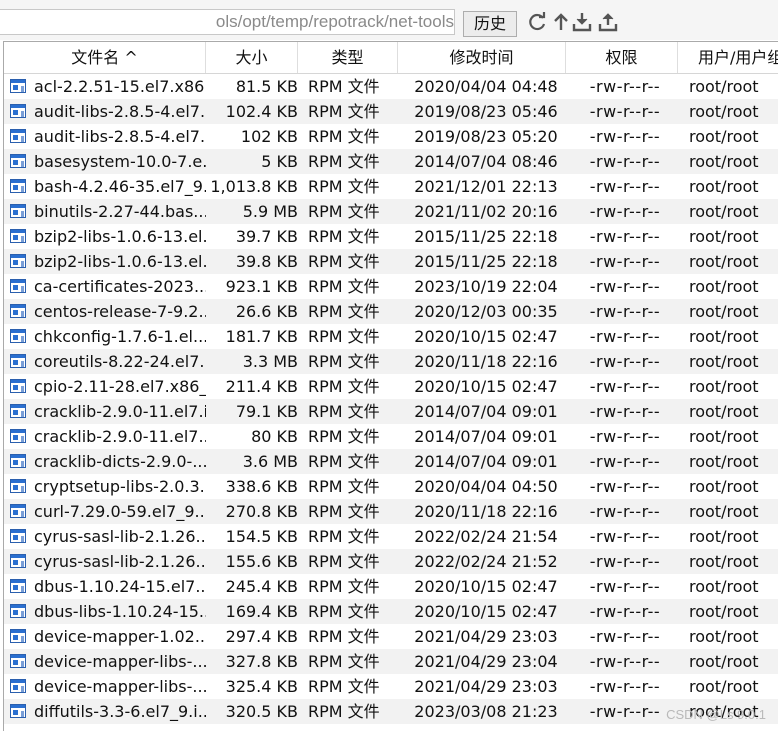  What do you see at coordinates (105, 57) in the screenshot?
I see `column-header-name: 文件名 ^` at bounding box center [105, 57].